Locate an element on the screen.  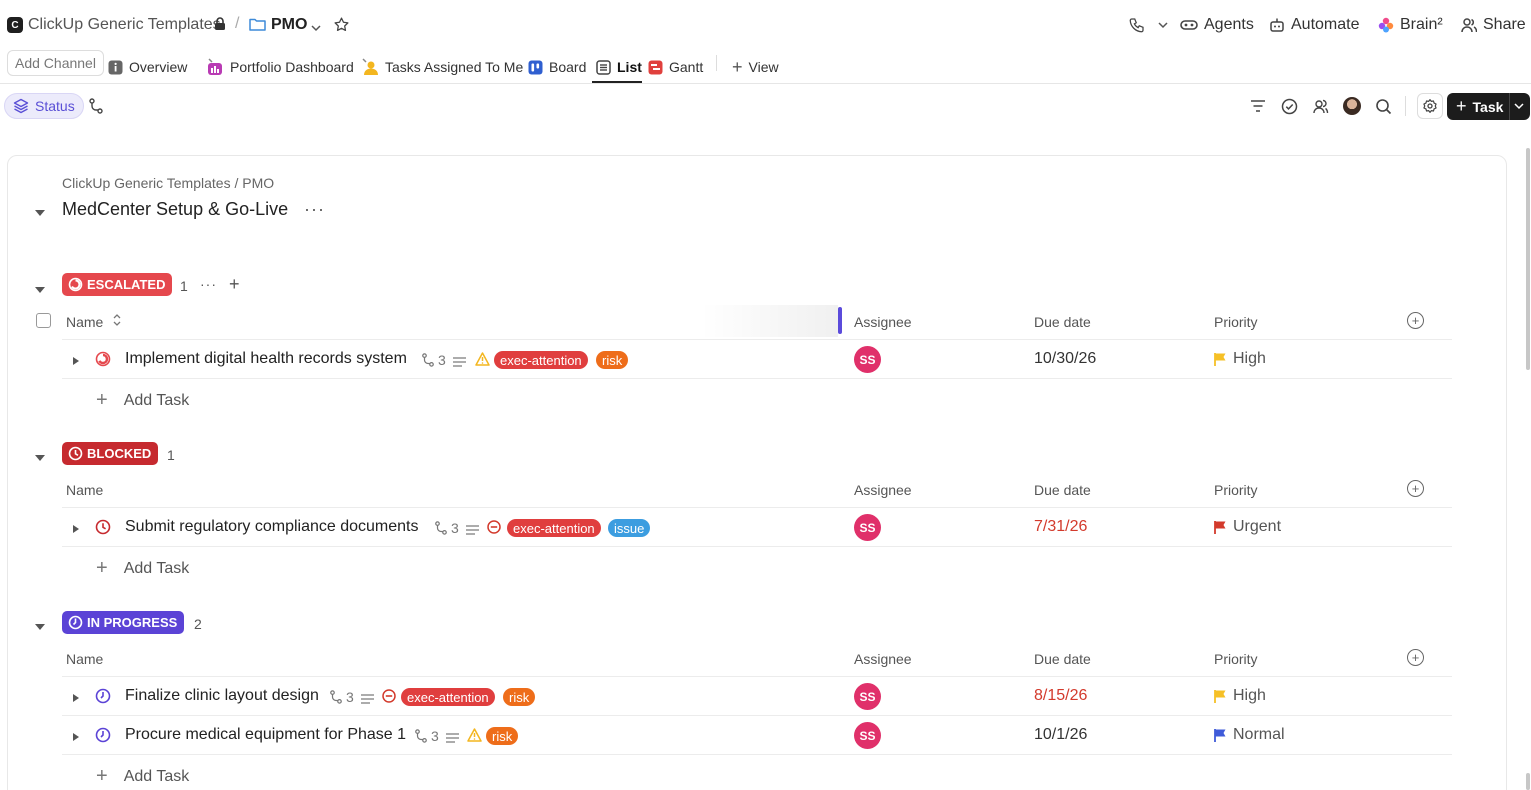
add-channel-button: Add Channel is located at coordinates (55, 63).